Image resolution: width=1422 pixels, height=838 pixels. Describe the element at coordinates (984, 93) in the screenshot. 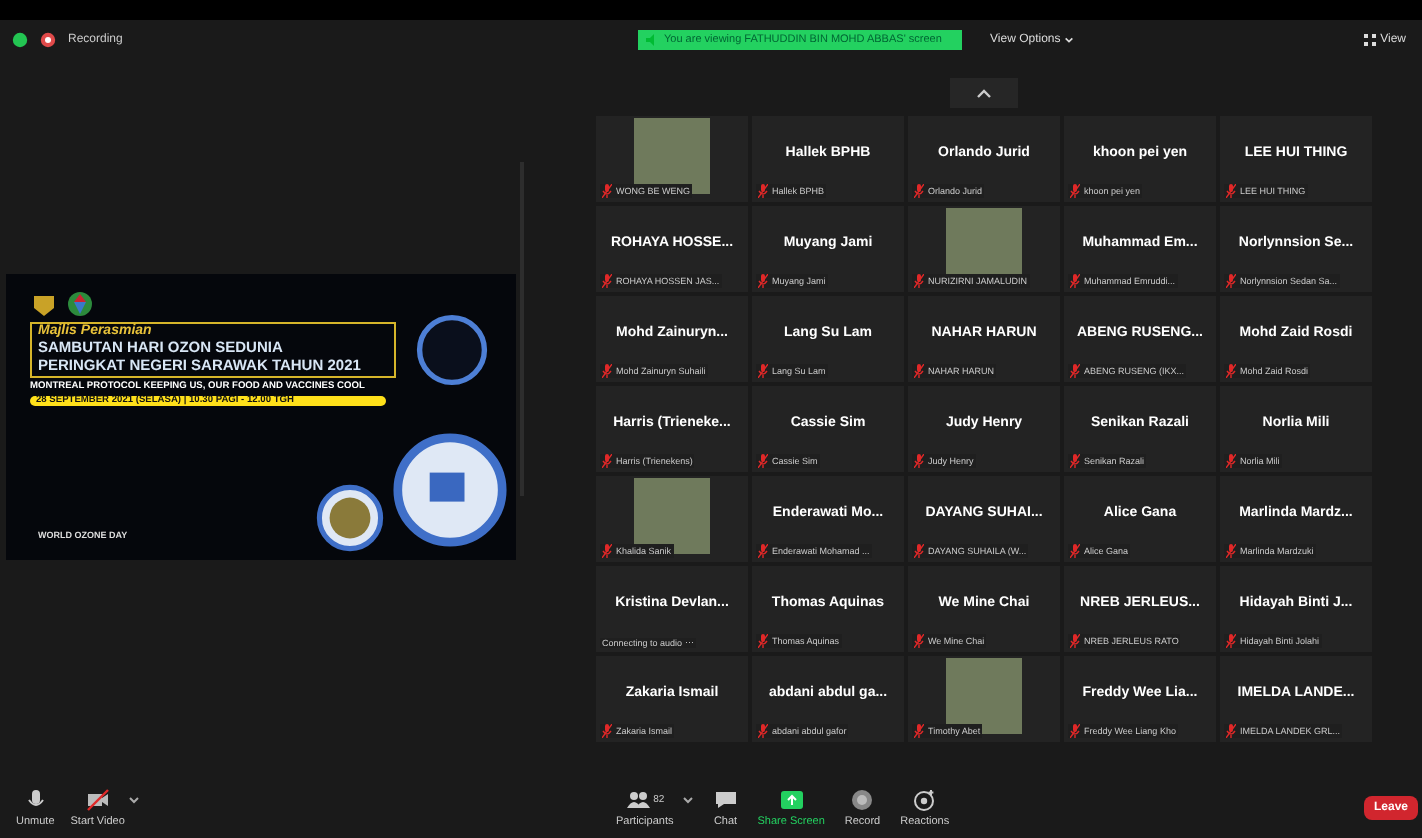

I see `caret-up-icon` at that location.